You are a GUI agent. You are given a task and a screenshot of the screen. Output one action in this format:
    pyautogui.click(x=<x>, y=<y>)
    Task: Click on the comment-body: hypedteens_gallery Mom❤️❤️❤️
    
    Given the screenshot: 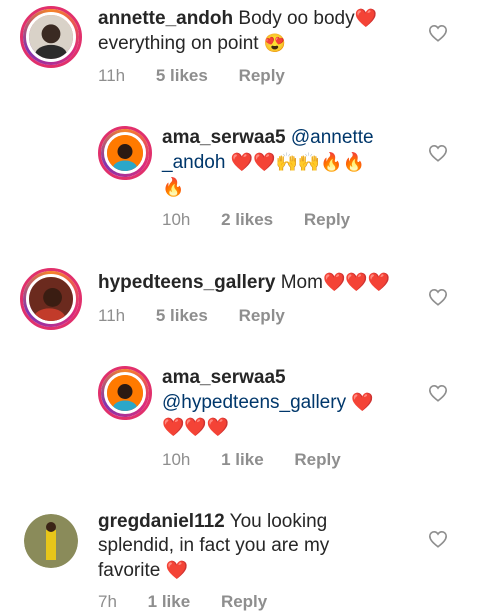 What is the action you would take?
    pyautogui.click(x=258, y=282)
    